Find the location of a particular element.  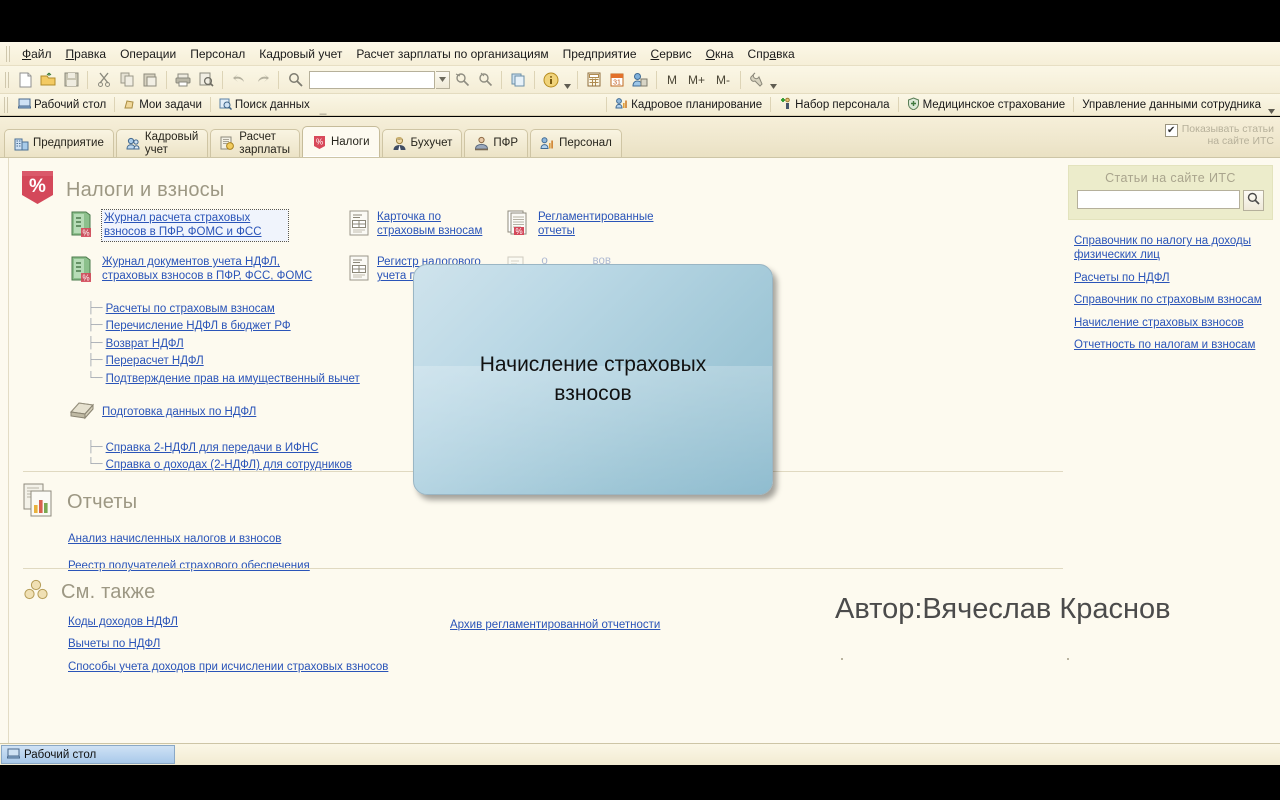

tab-payroll: Расчет зарплаты is located at coordinates (255, 143).